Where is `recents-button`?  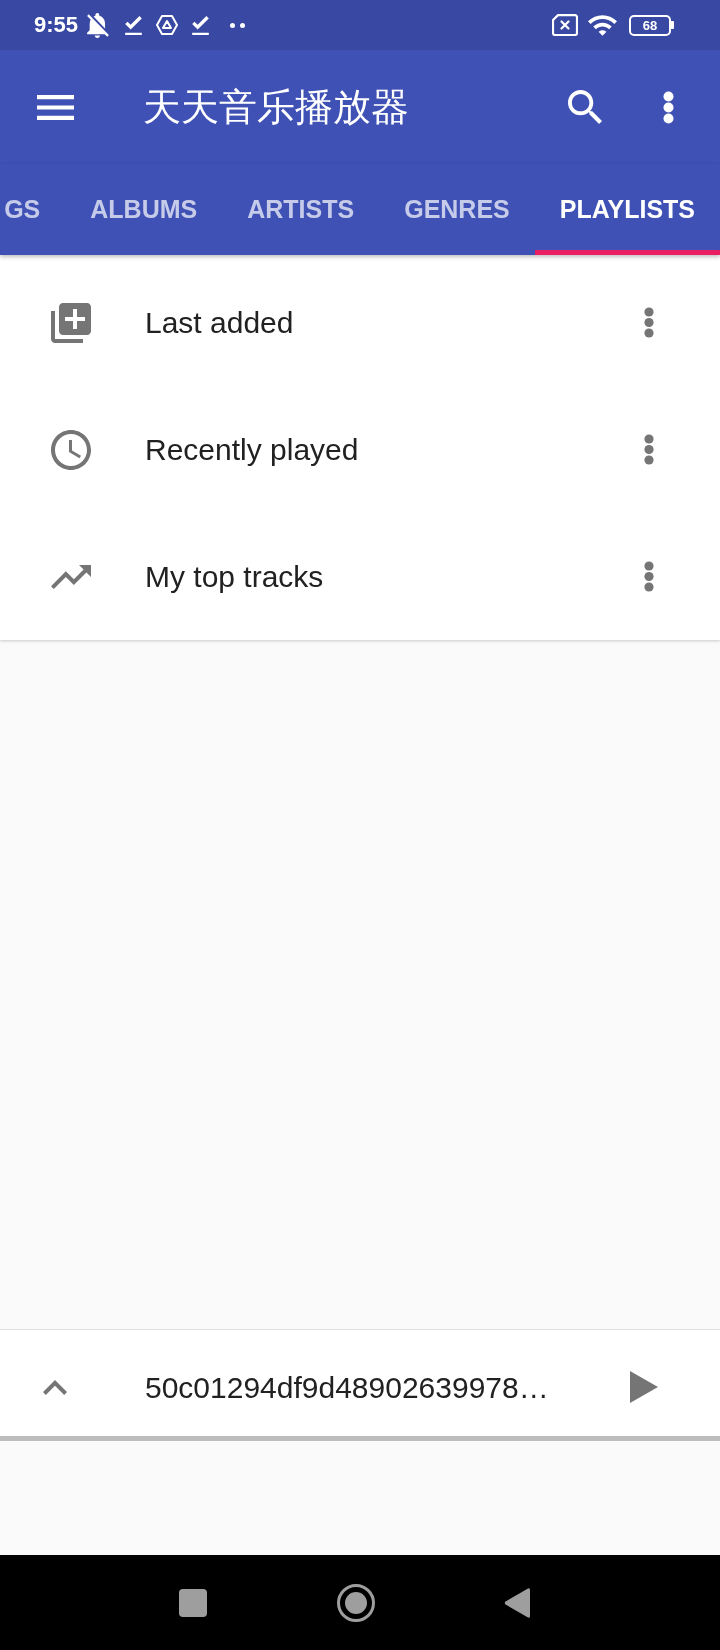 recents-button is located at coordinates (193, 1602).